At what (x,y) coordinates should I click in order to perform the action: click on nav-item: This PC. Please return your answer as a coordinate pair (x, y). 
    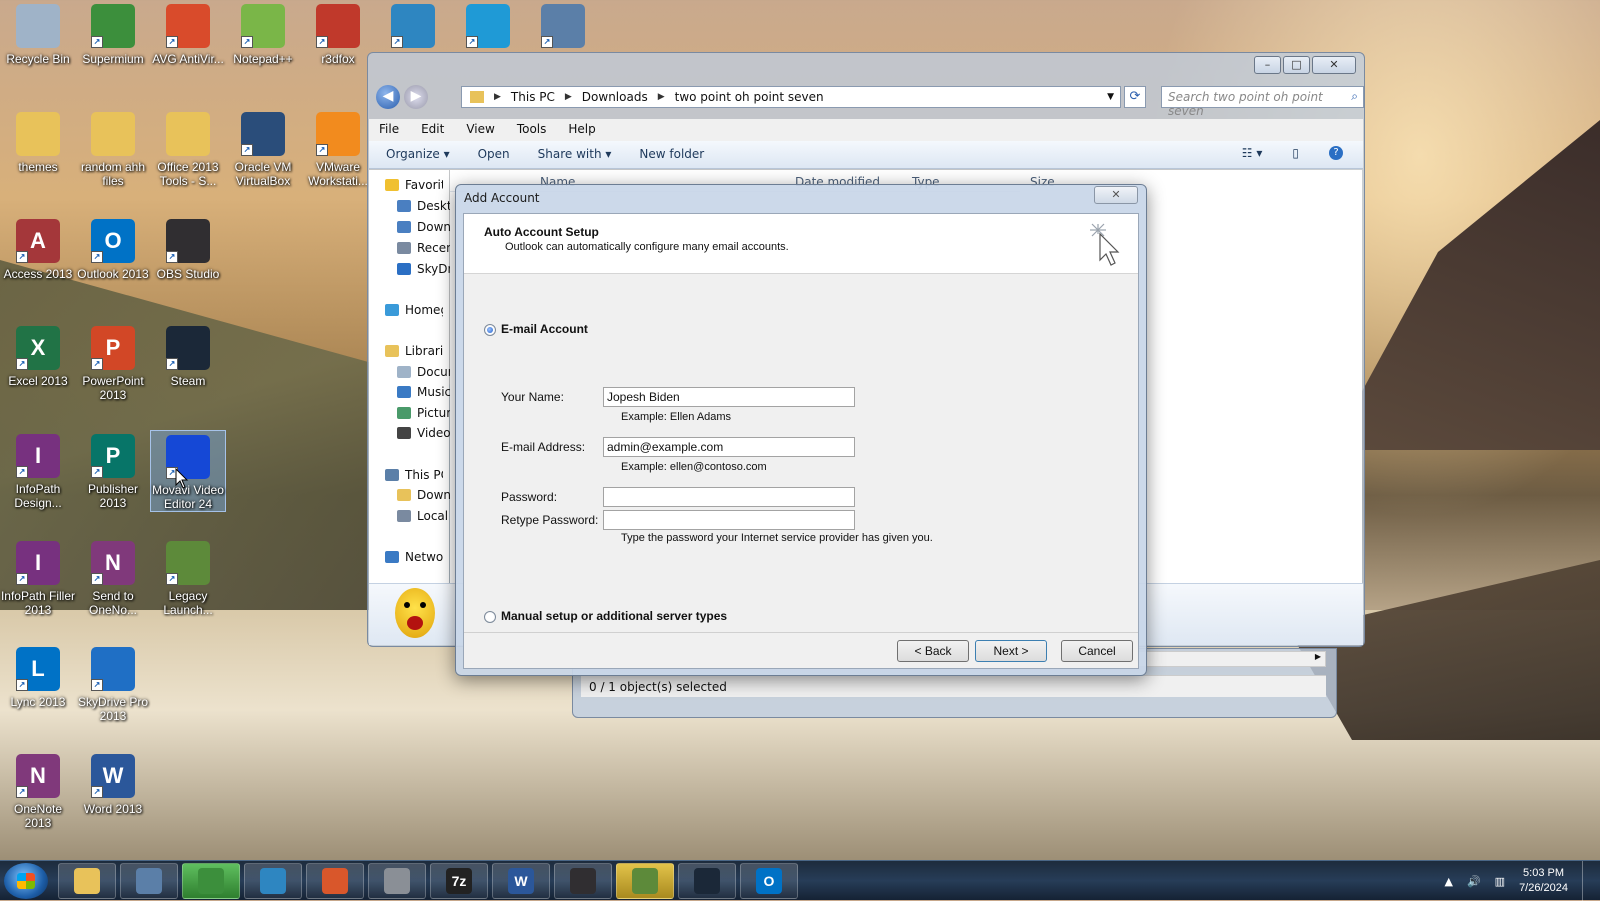
    Looking at the image, I should click on (414, 475).